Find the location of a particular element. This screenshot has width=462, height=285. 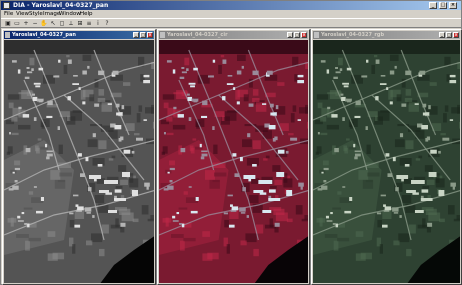

maximize-button: □ is located at coordinates (443, 5).